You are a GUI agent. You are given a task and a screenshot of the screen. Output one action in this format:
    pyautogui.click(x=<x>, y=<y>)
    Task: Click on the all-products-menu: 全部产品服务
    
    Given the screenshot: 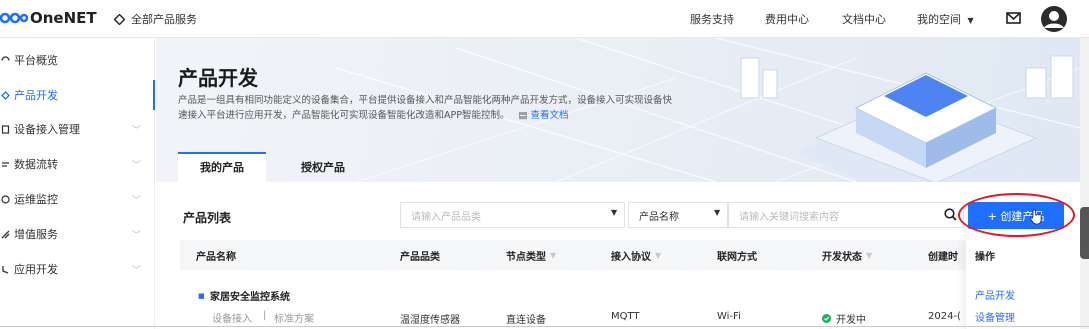 What is the action you would take?
    pyautogui.click(x=155, y=19)
    